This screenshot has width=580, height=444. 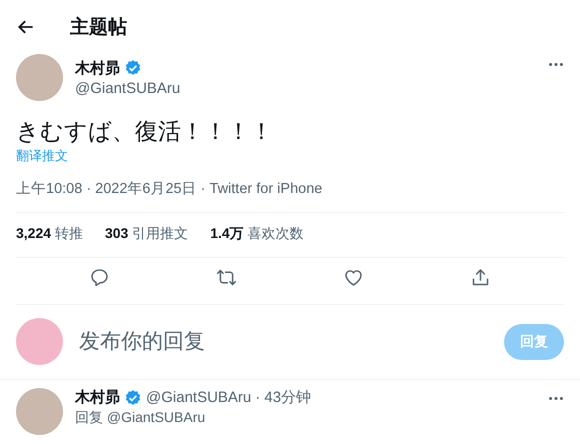 I want to click on page-title: 主题帖, so click(x=98, y=28).